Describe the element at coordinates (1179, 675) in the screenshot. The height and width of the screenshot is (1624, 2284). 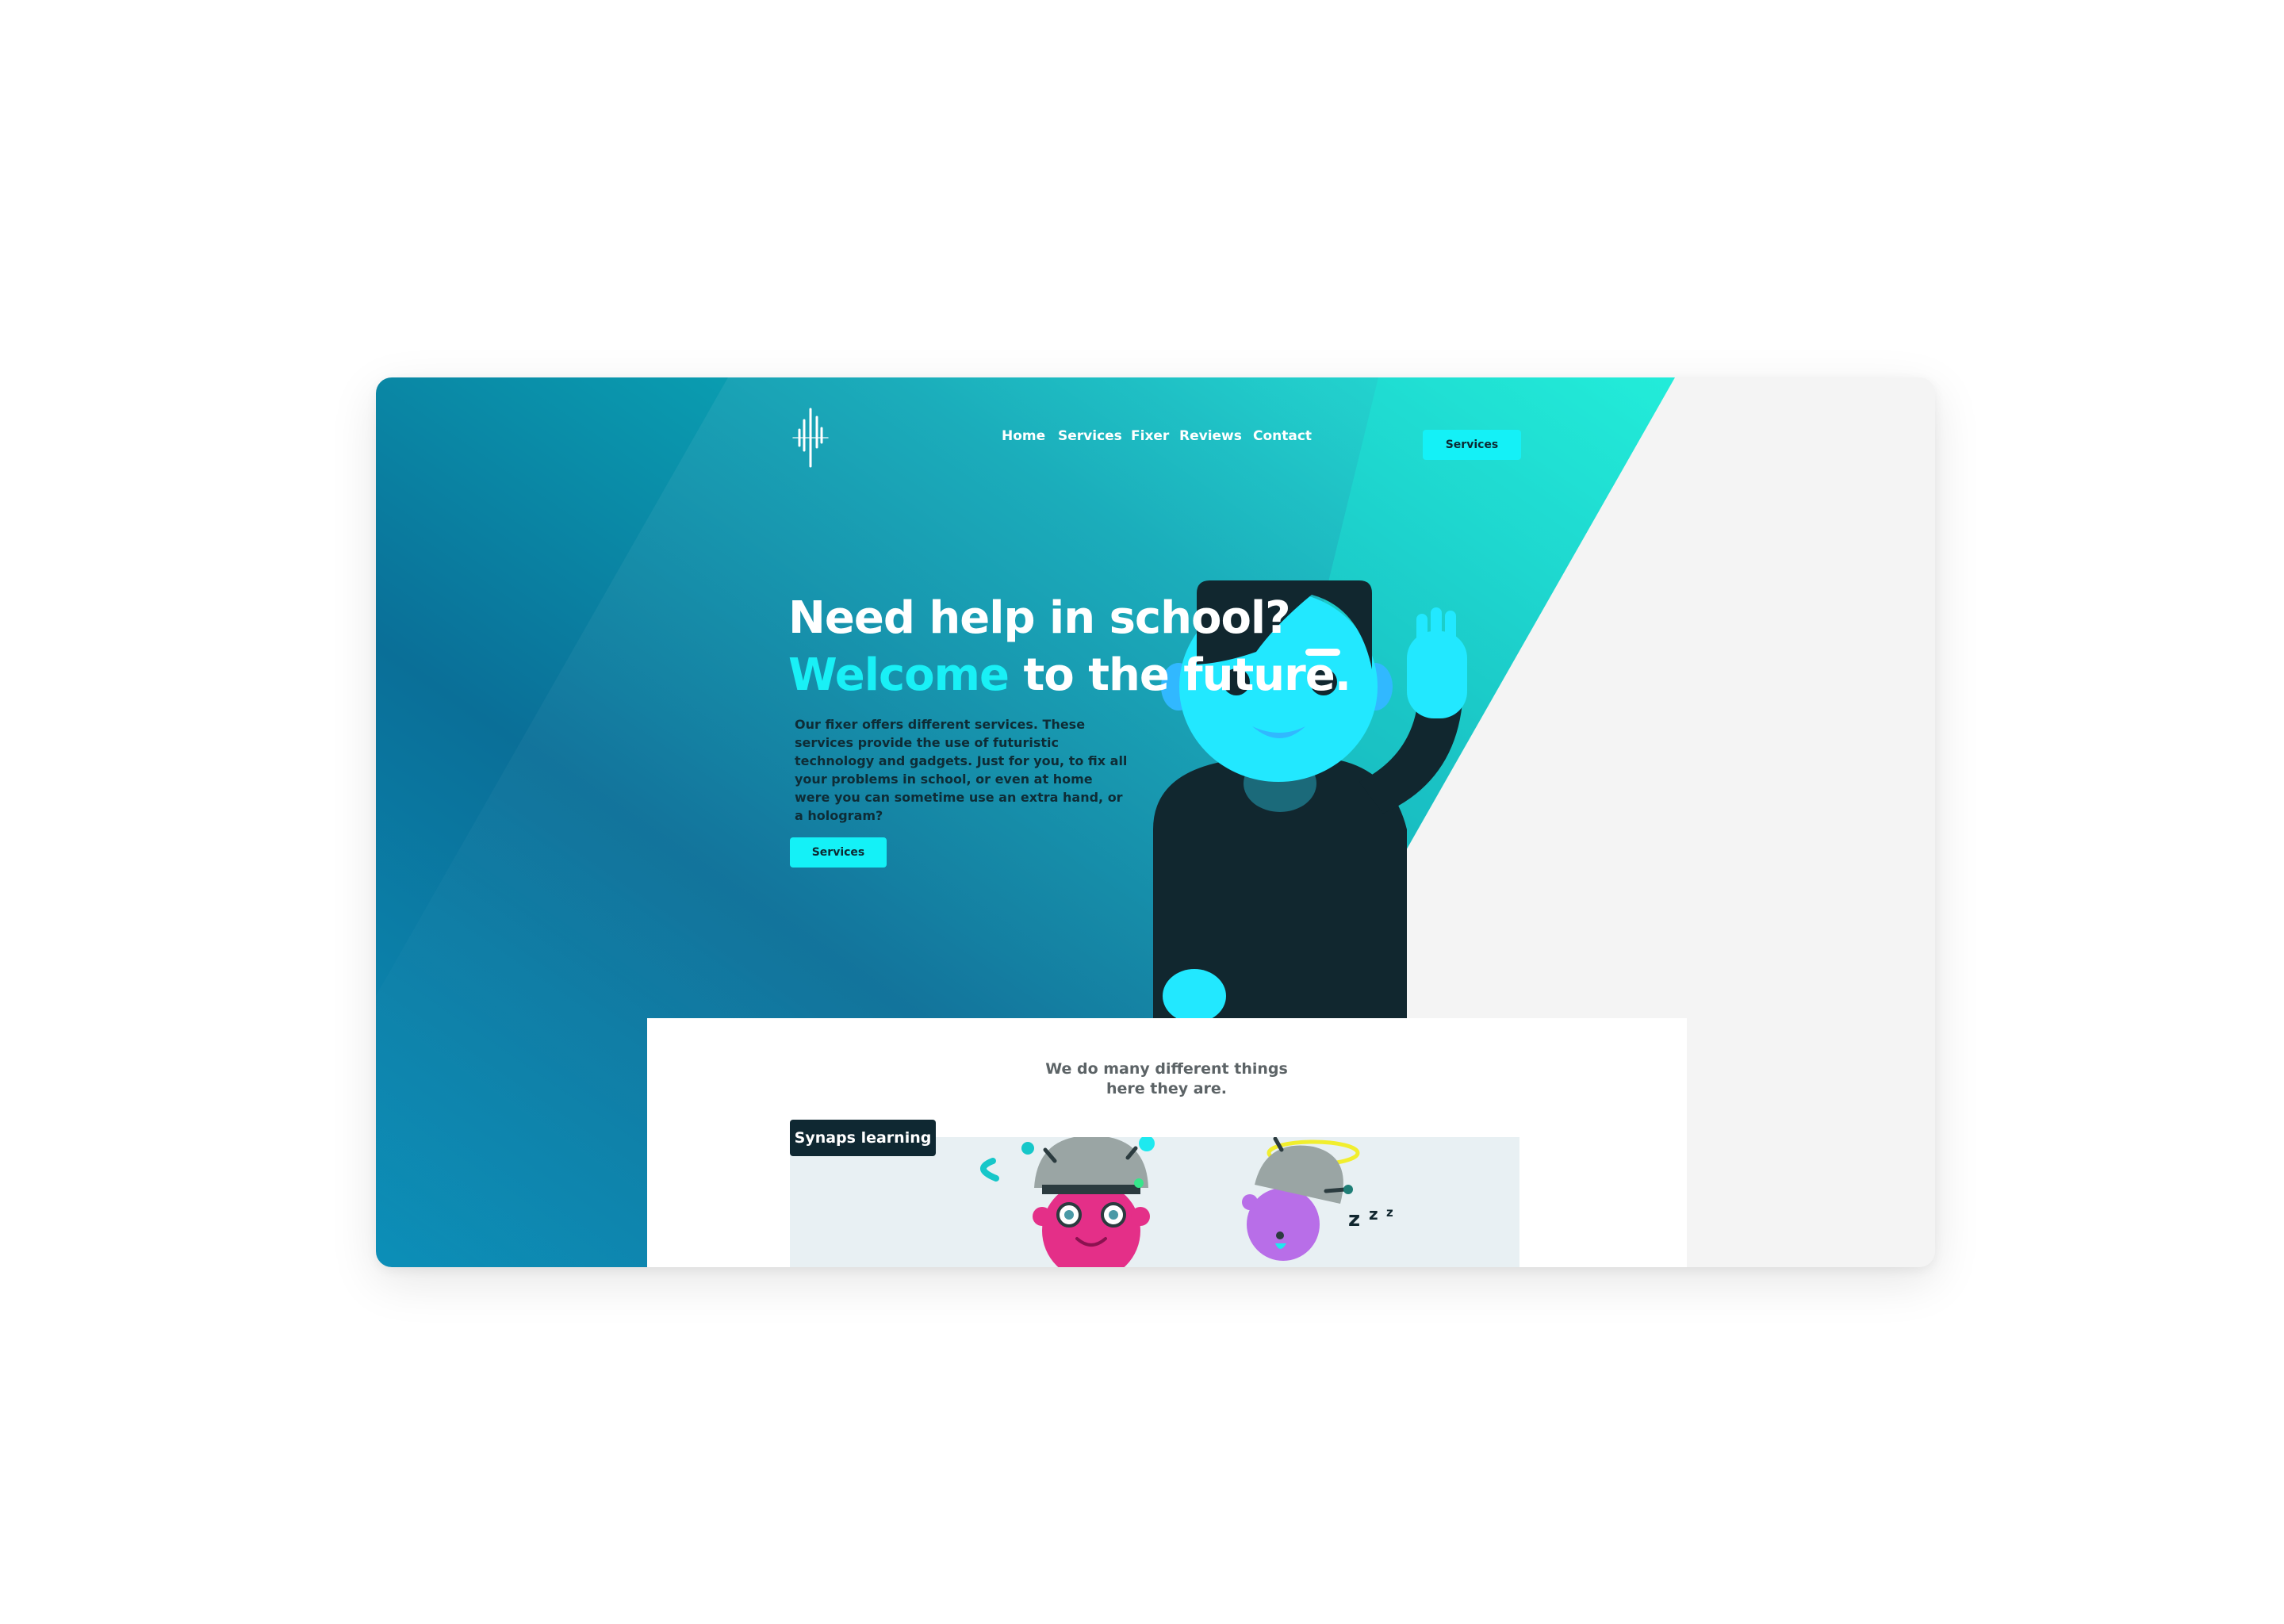
I see `hero-title-rest: to the future.` at that location.